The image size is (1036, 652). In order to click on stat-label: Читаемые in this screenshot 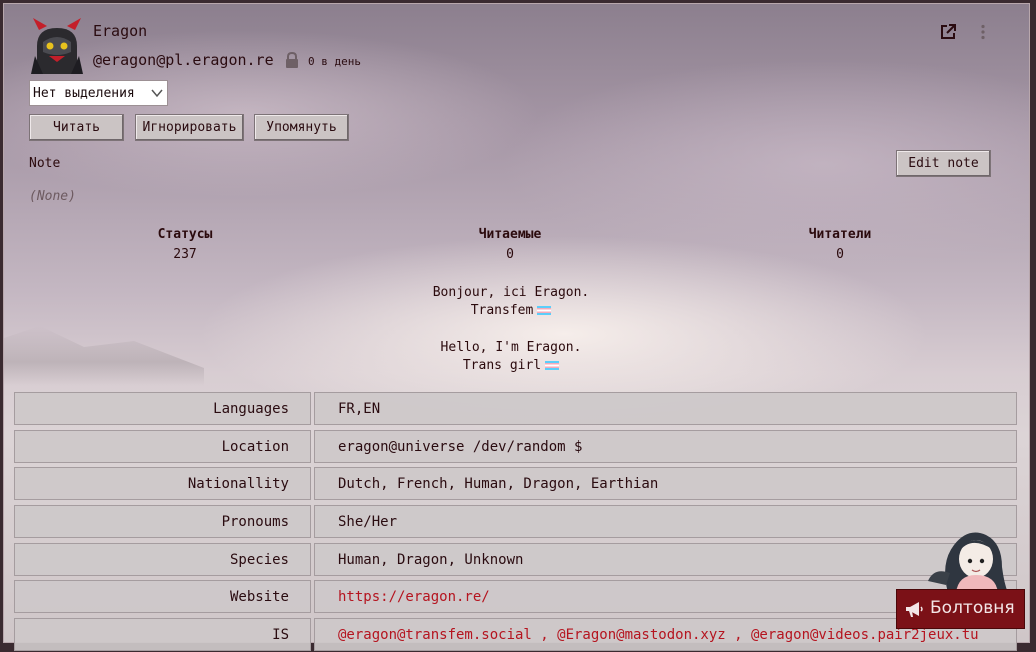, I will do `click(510, 234)`.